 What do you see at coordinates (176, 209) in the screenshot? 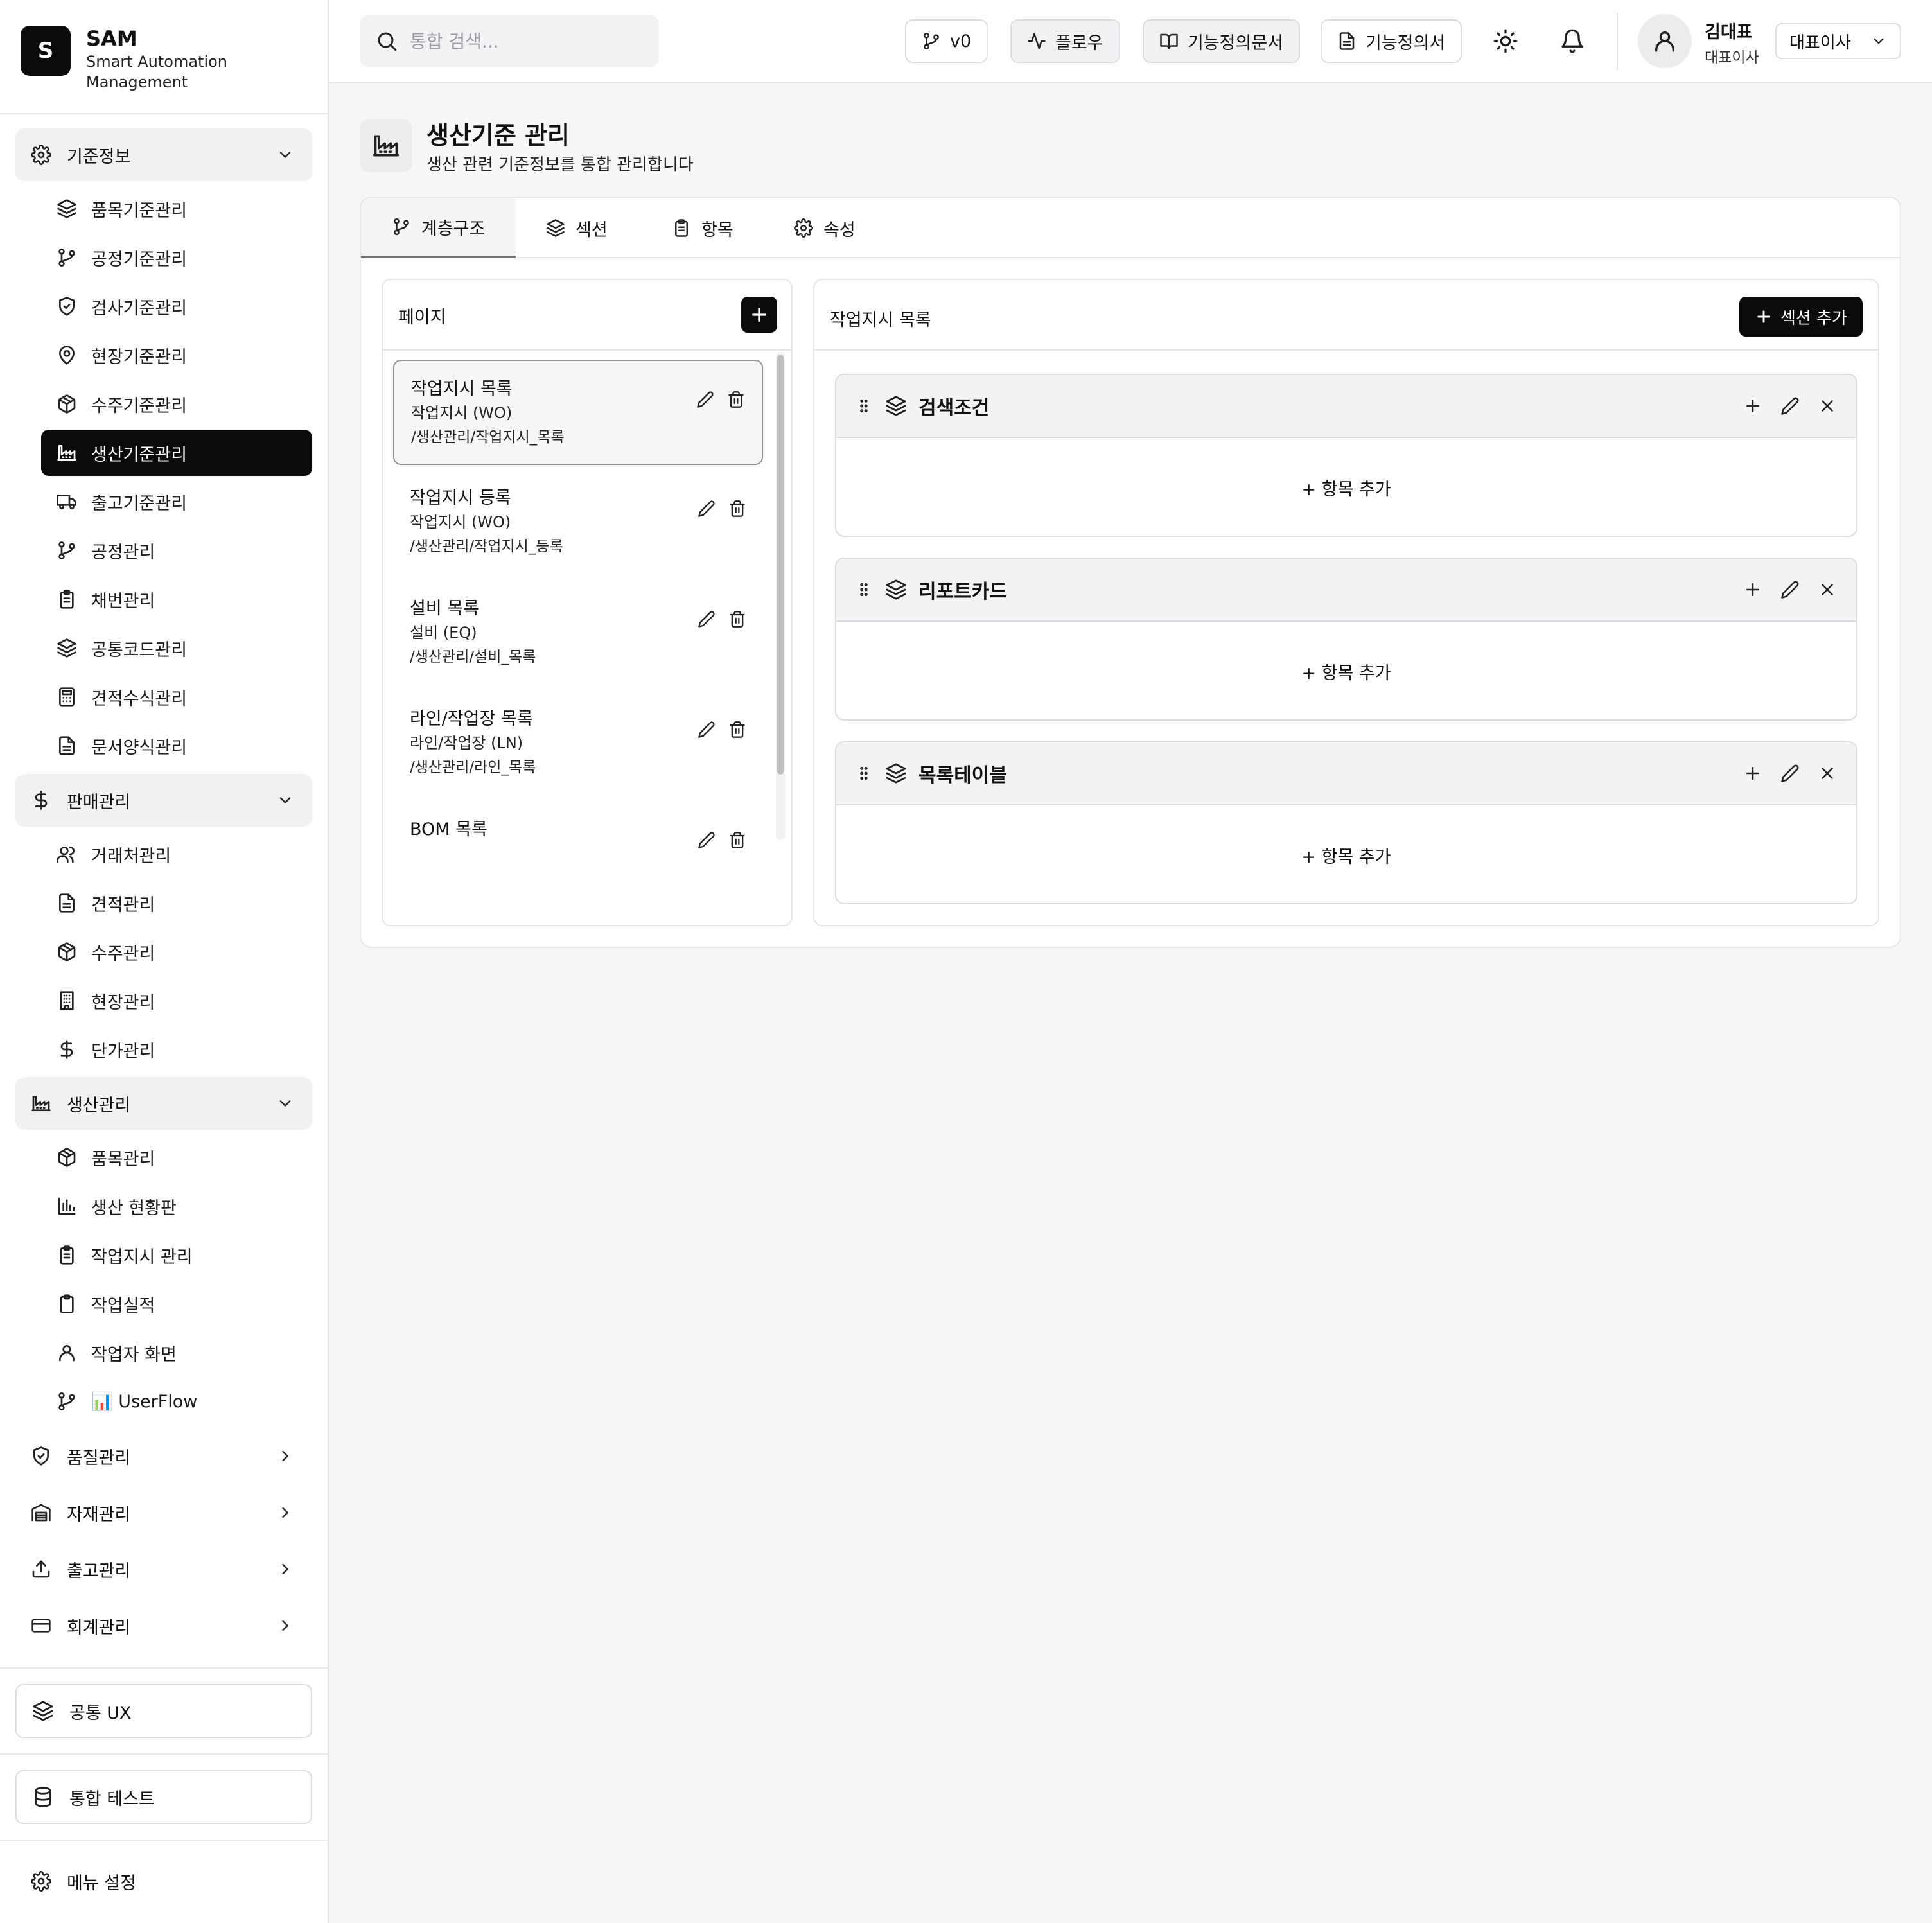
I see `sidebar-item-item-standard: 품목기준관리` at bounding box center [176, 209].